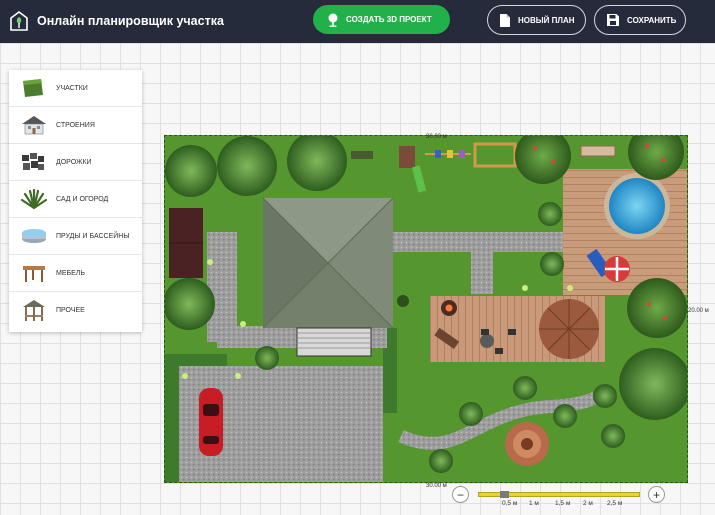  What do you see at coordinates (588, 503) in the screenshot?
I see `scale-label: 2 м` at bounding box center [588, 503].